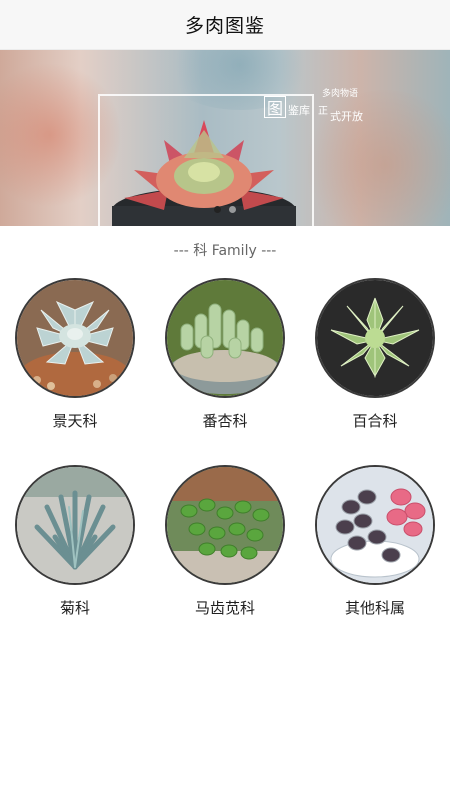 The height and width of the screenshot is (800, 450). Describe the element at coordinates (375, 525) in the screenshot. I see `peperomia-photo` at that location.